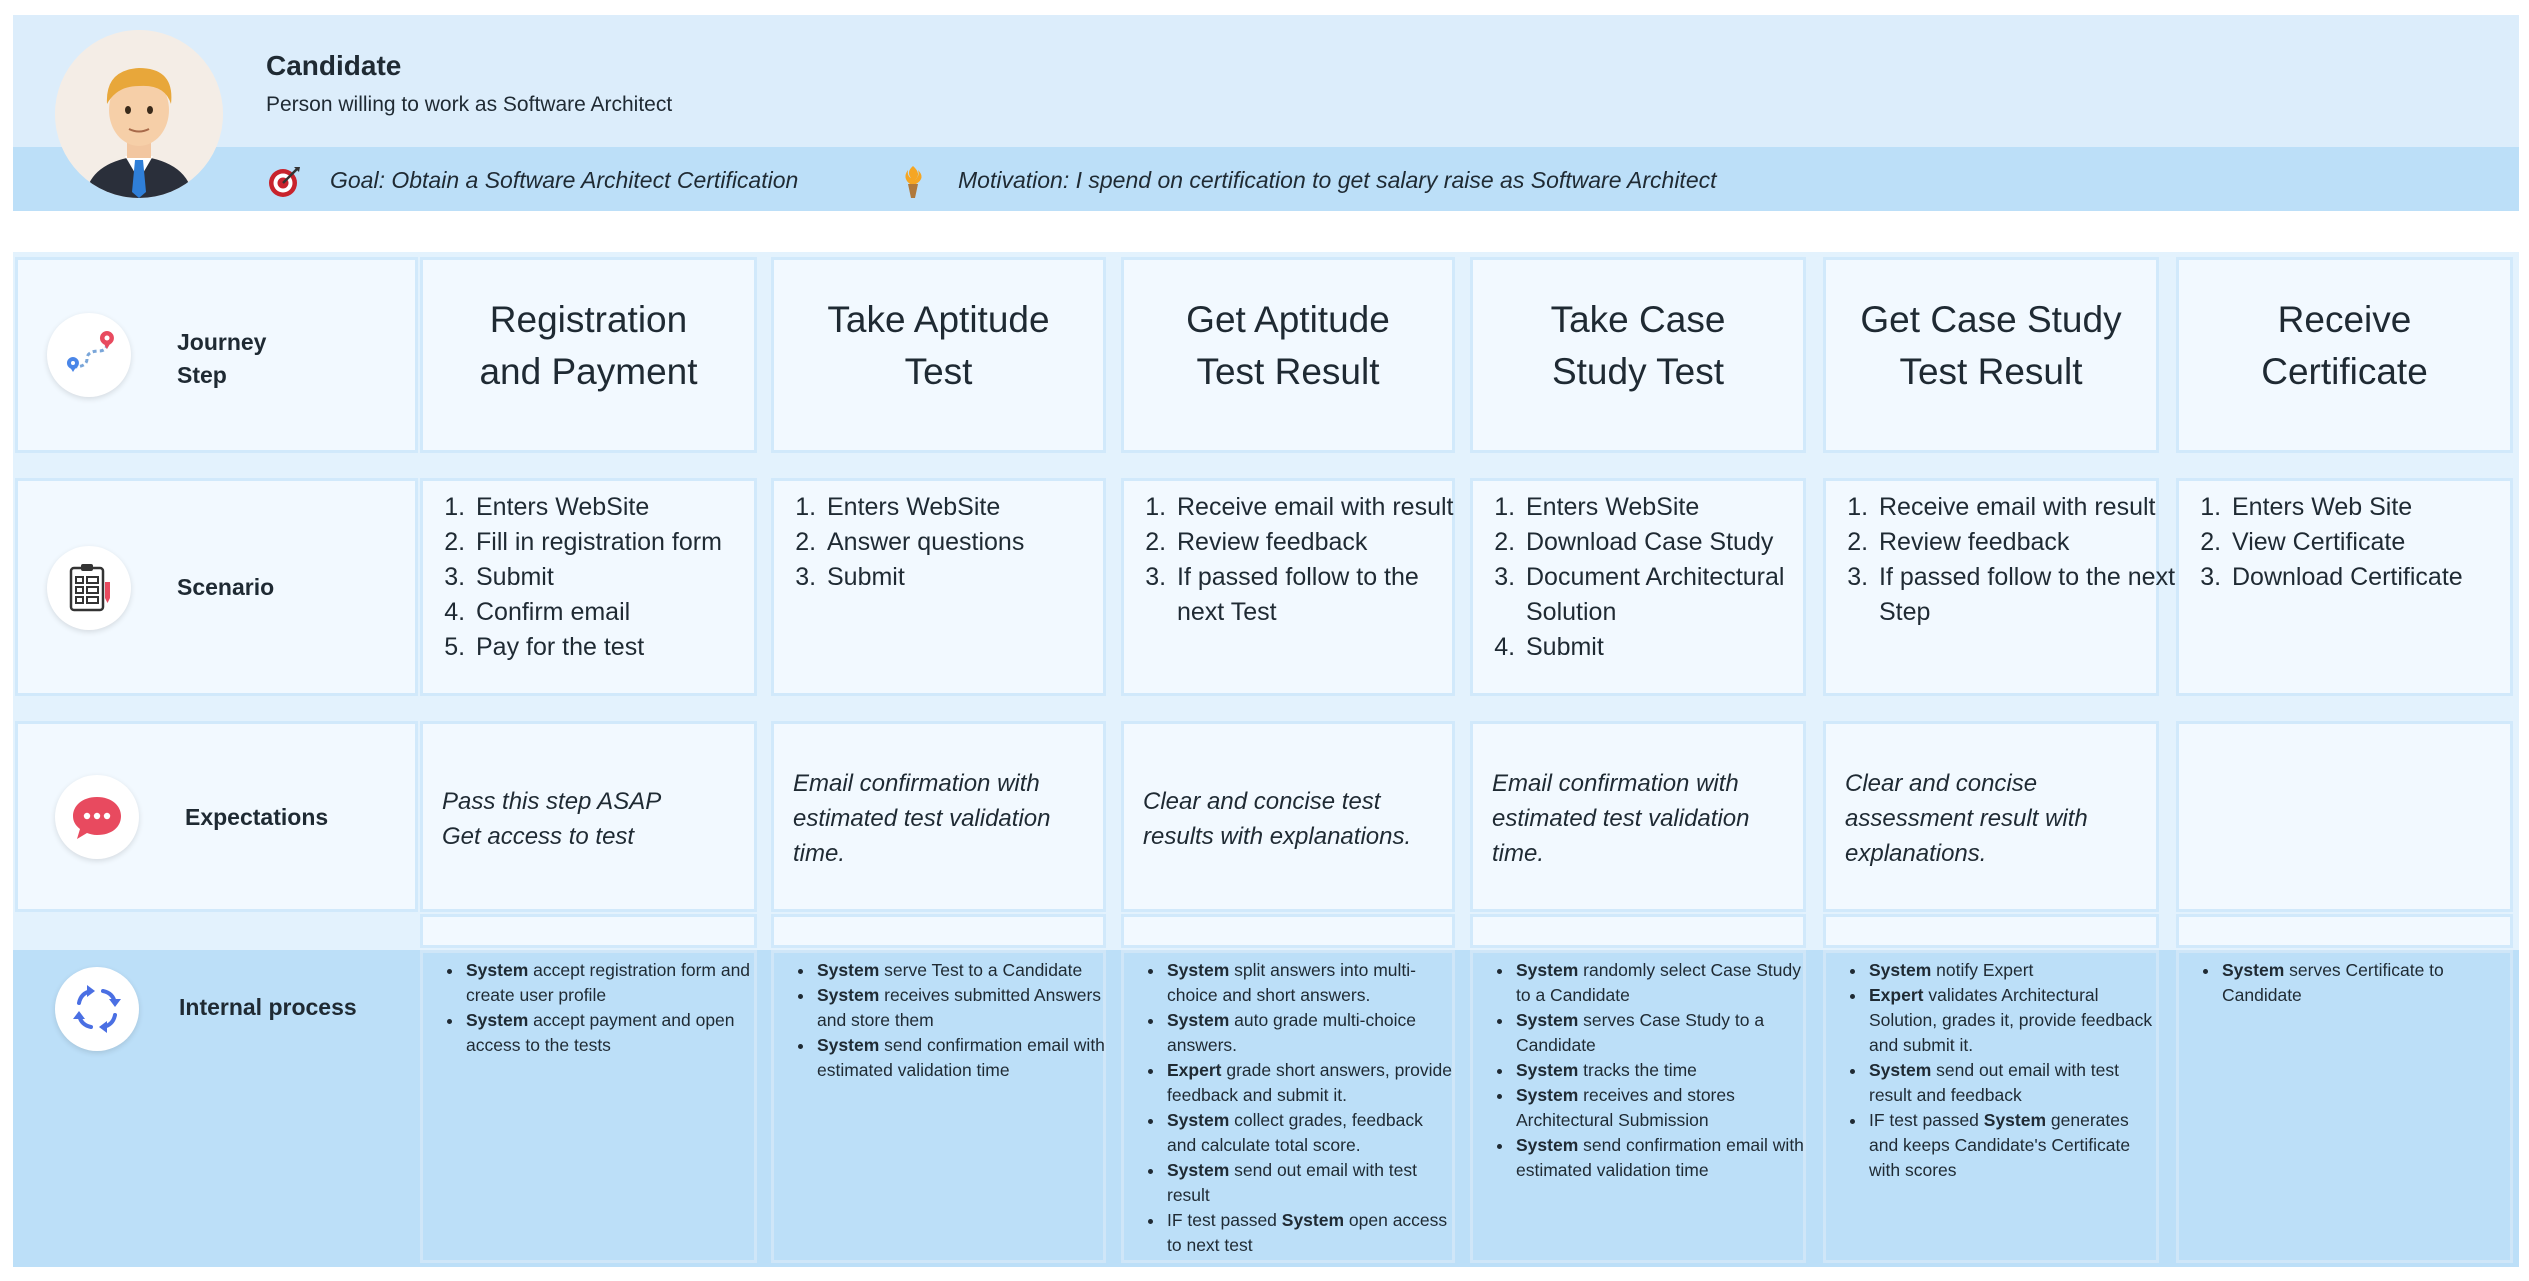  I want to click on scenario-item: Download Certificate, so click(2378, 577).